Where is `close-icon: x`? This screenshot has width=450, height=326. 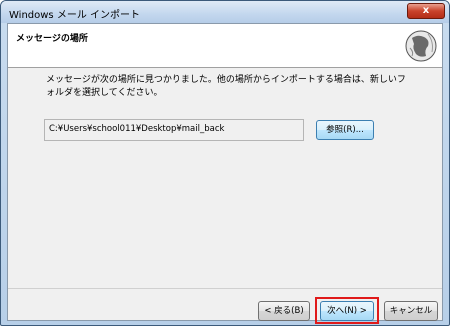
close-icon: x is located at coordinates (426, 10).